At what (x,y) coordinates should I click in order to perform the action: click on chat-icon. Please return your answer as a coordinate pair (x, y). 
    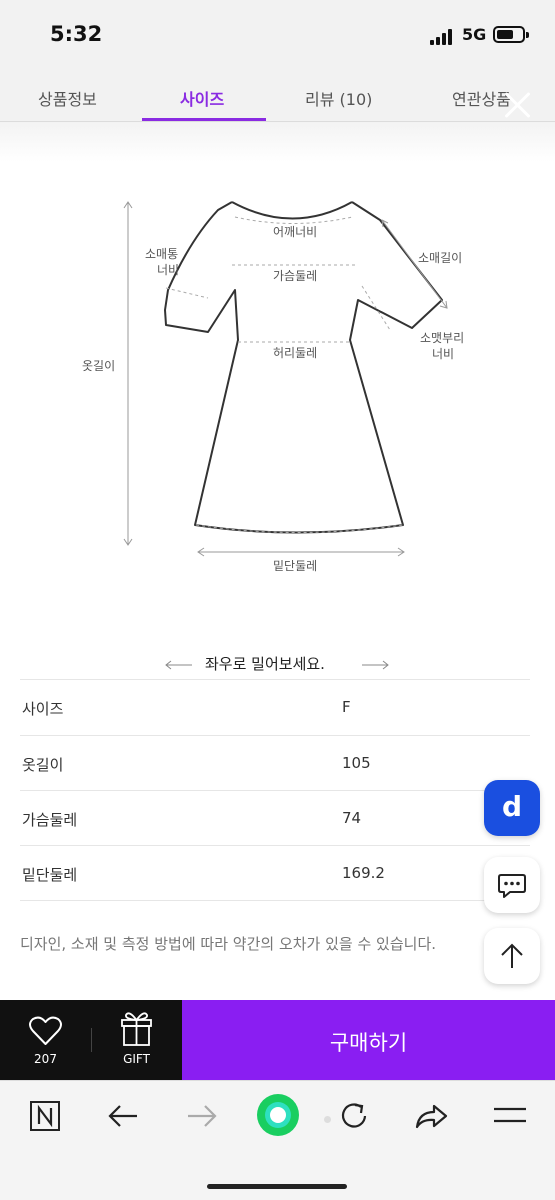
    Looking at the image, I should click on (512, 886).